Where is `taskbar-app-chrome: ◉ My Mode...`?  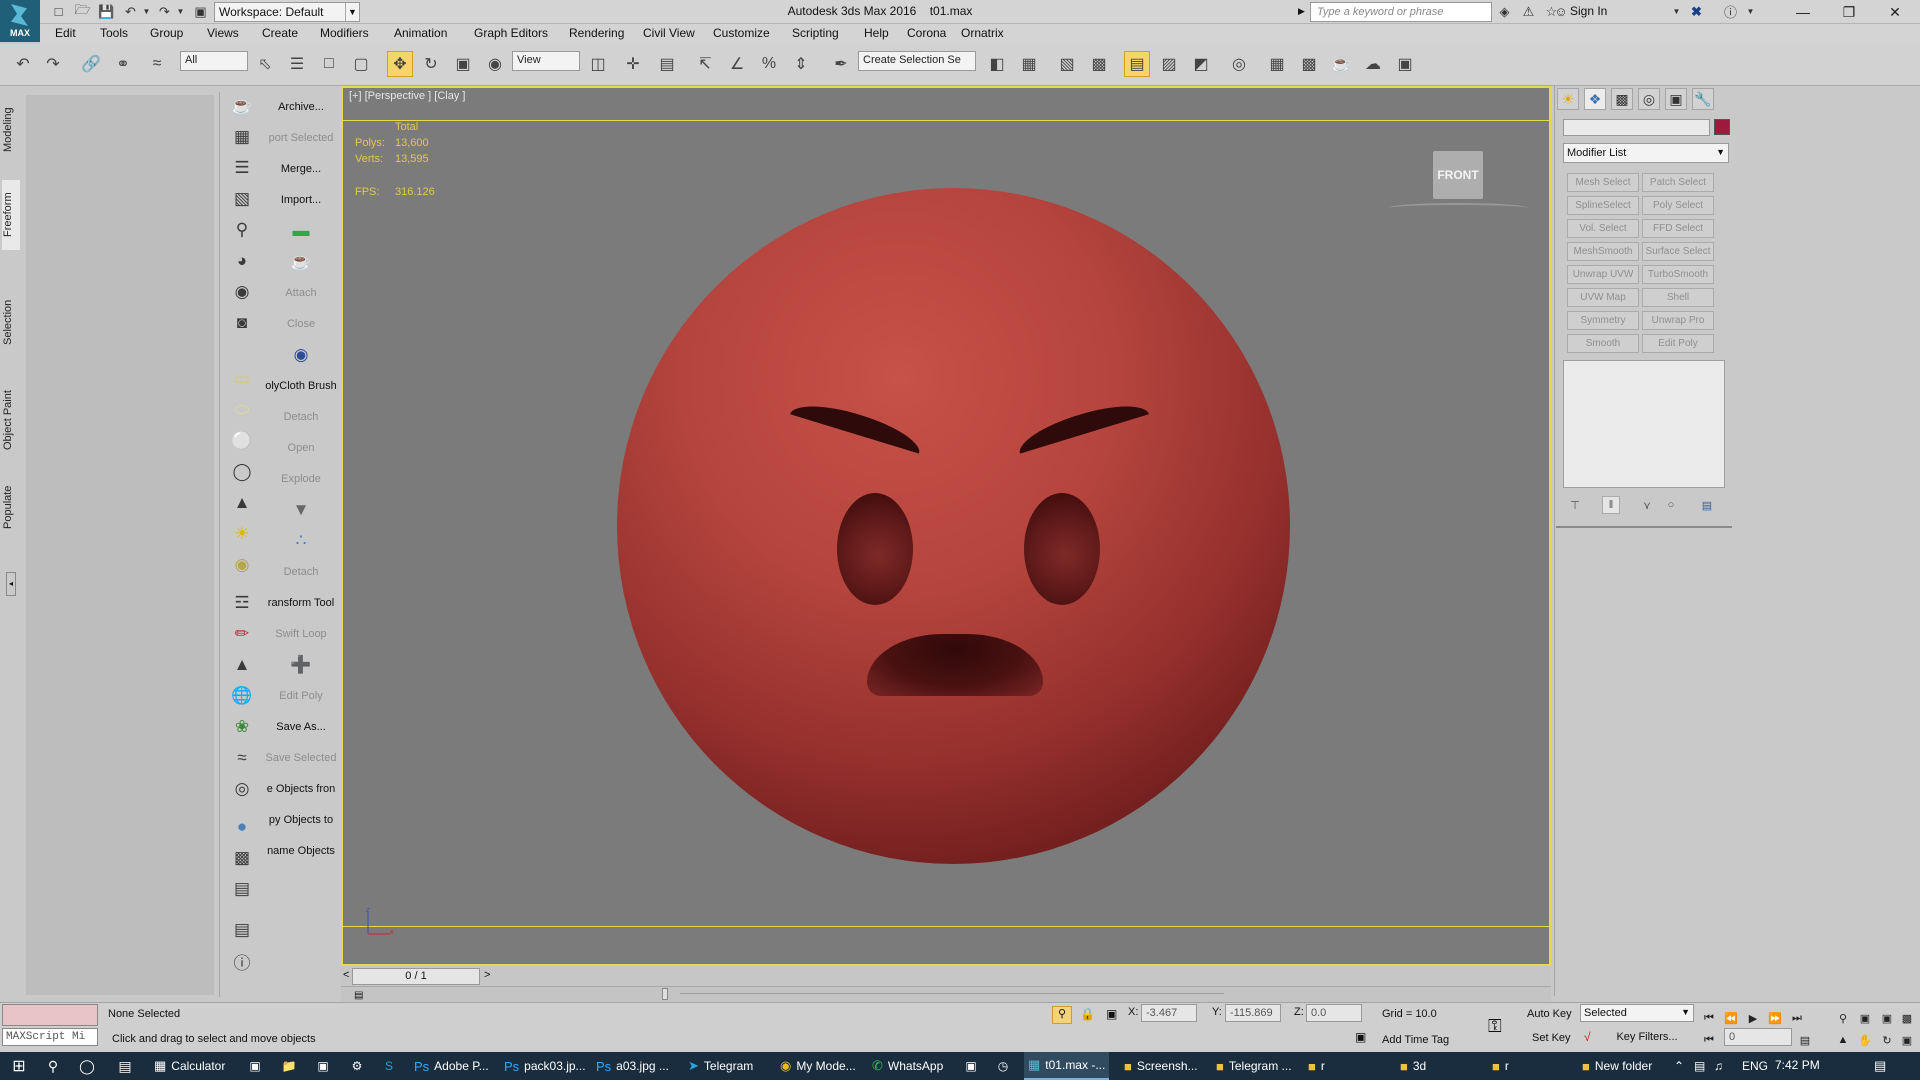 taskbar-app-chrome: ◉ My Mode... is located at coordinates (818, 1066).